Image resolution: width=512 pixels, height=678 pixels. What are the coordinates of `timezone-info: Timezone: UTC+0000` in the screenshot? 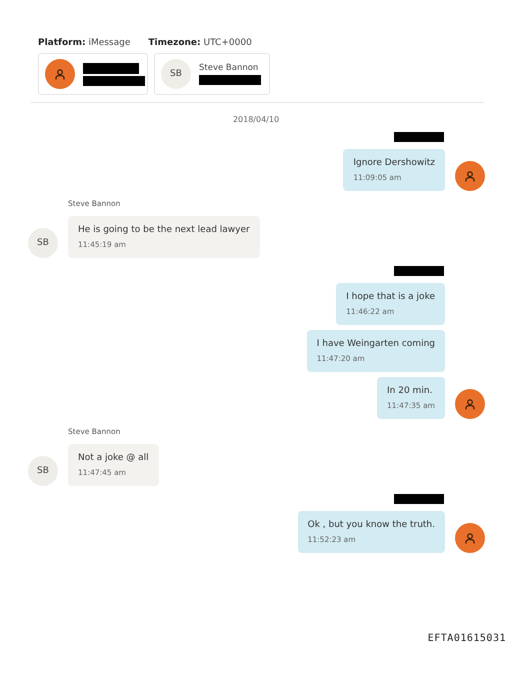 It's located at (200, 43).